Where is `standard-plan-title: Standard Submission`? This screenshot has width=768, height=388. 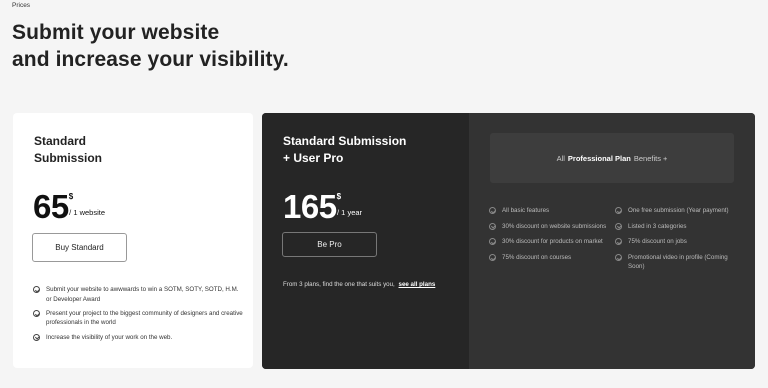 standard-plan-title: Standard Submission is located at coordinates (68, 150).